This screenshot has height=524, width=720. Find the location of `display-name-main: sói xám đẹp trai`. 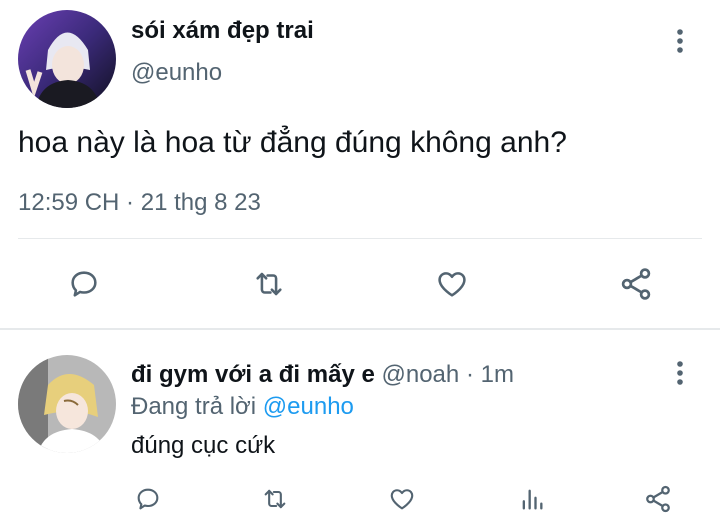

display-name-main: sói xám đẹp trai is located at coordinates (222, 31).